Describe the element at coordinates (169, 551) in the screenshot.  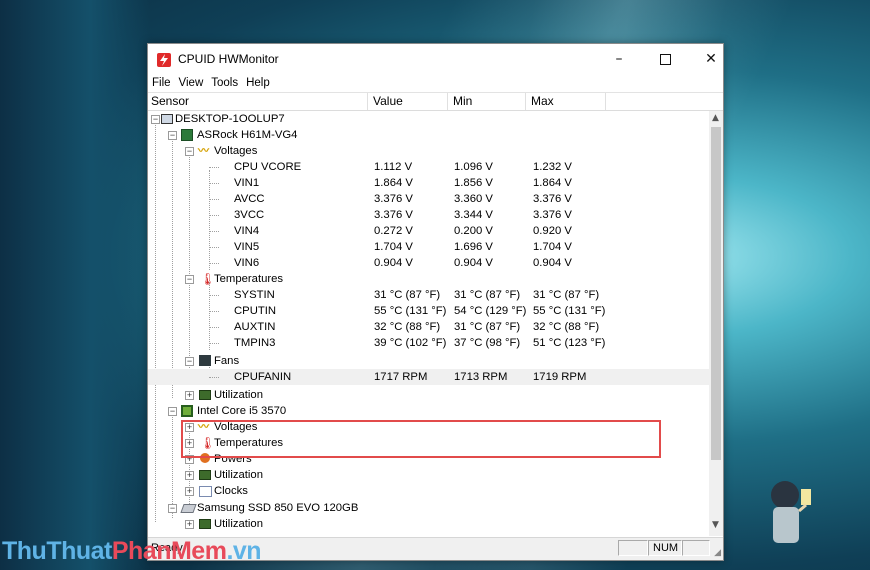
I see `watermark-part: PhanMem` at that location.